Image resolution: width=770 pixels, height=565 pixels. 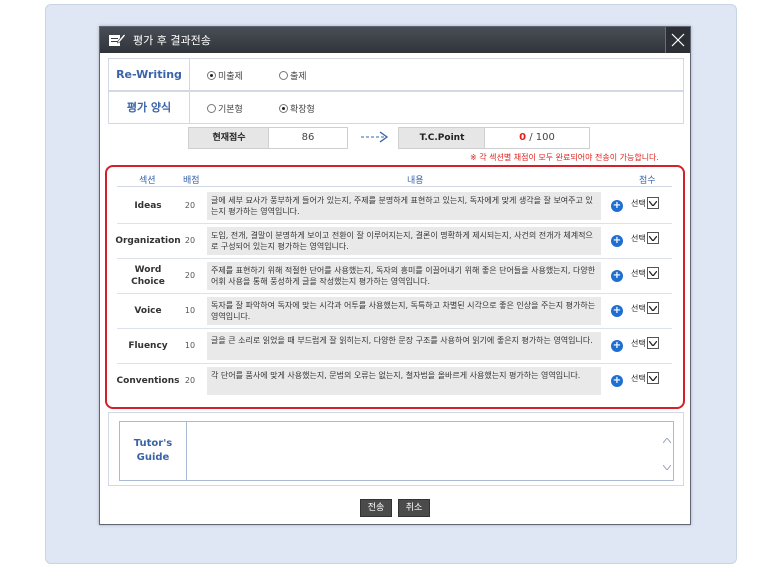 What do you see at coordinates (375, 139) in the screenshot?
I see `arrow-right-icon` at bounding box center [375, 139].